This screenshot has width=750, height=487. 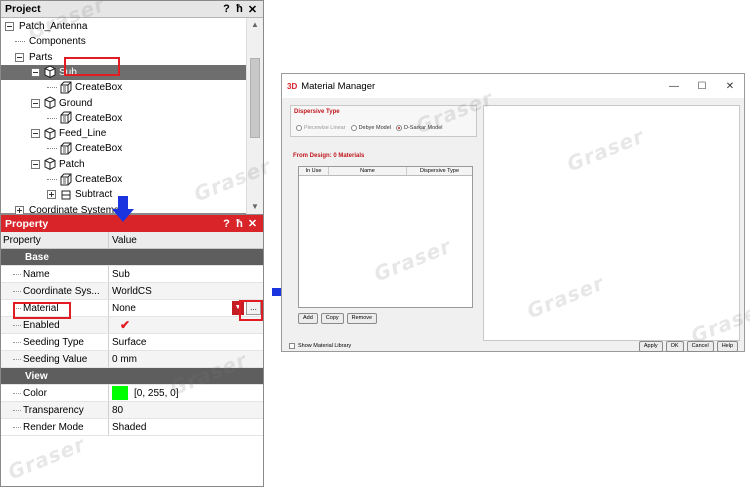 What do you see at coordinates (730, 86) in the screenshot?
I see `window-close-button: ✕` at bounding box center [730, 86].